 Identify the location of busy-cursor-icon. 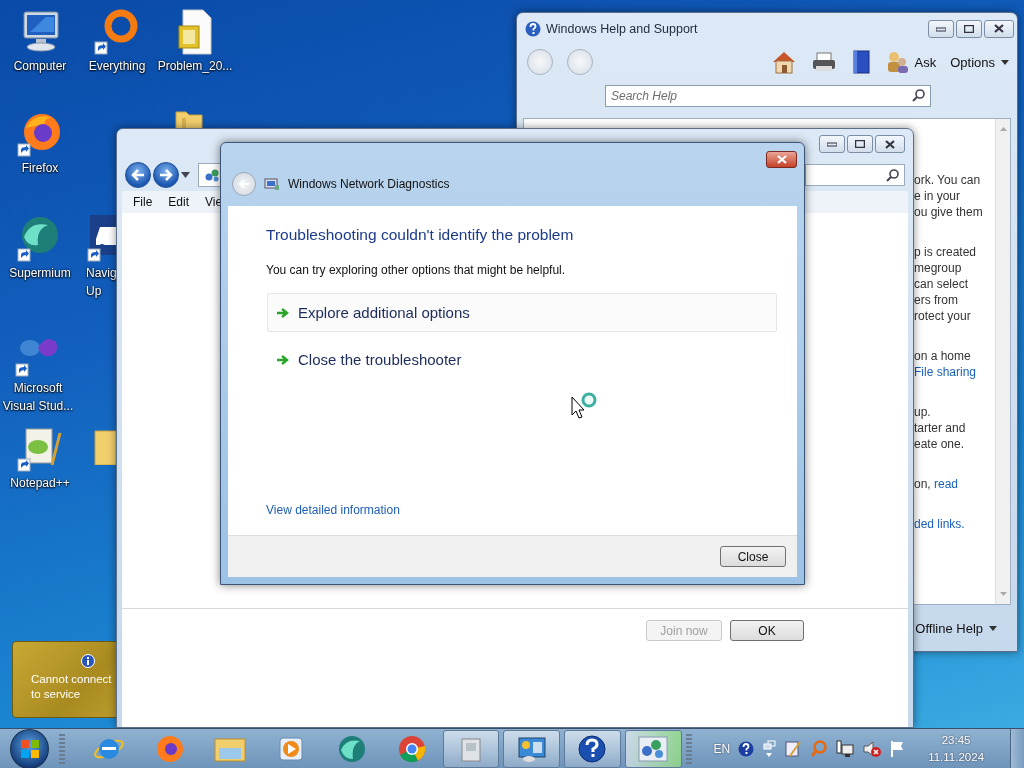
(585, 405).